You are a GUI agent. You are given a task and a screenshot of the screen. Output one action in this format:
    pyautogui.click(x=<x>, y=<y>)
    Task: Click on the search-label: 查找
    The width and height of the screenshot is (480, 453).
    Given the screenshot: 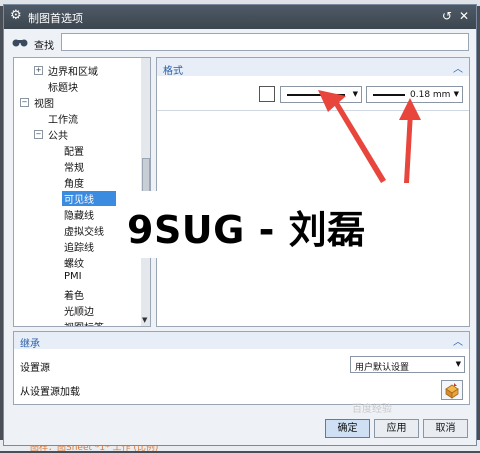 What is the action you would take?
    pyautogui.click(x=44, y=46)
    